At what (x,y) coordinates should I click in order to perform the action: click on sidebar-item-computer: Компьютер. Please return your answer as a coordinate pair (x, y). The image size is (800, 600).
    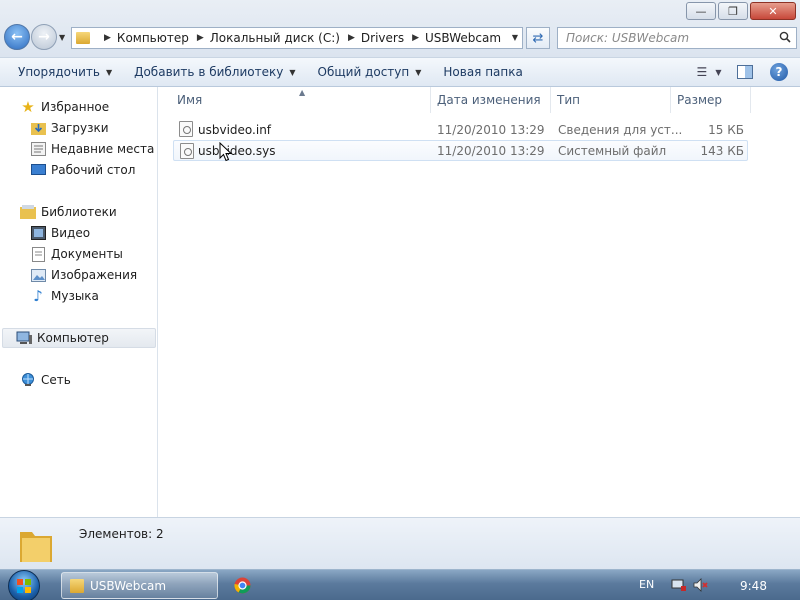
    Looking at the image, I should click on (79, 338).